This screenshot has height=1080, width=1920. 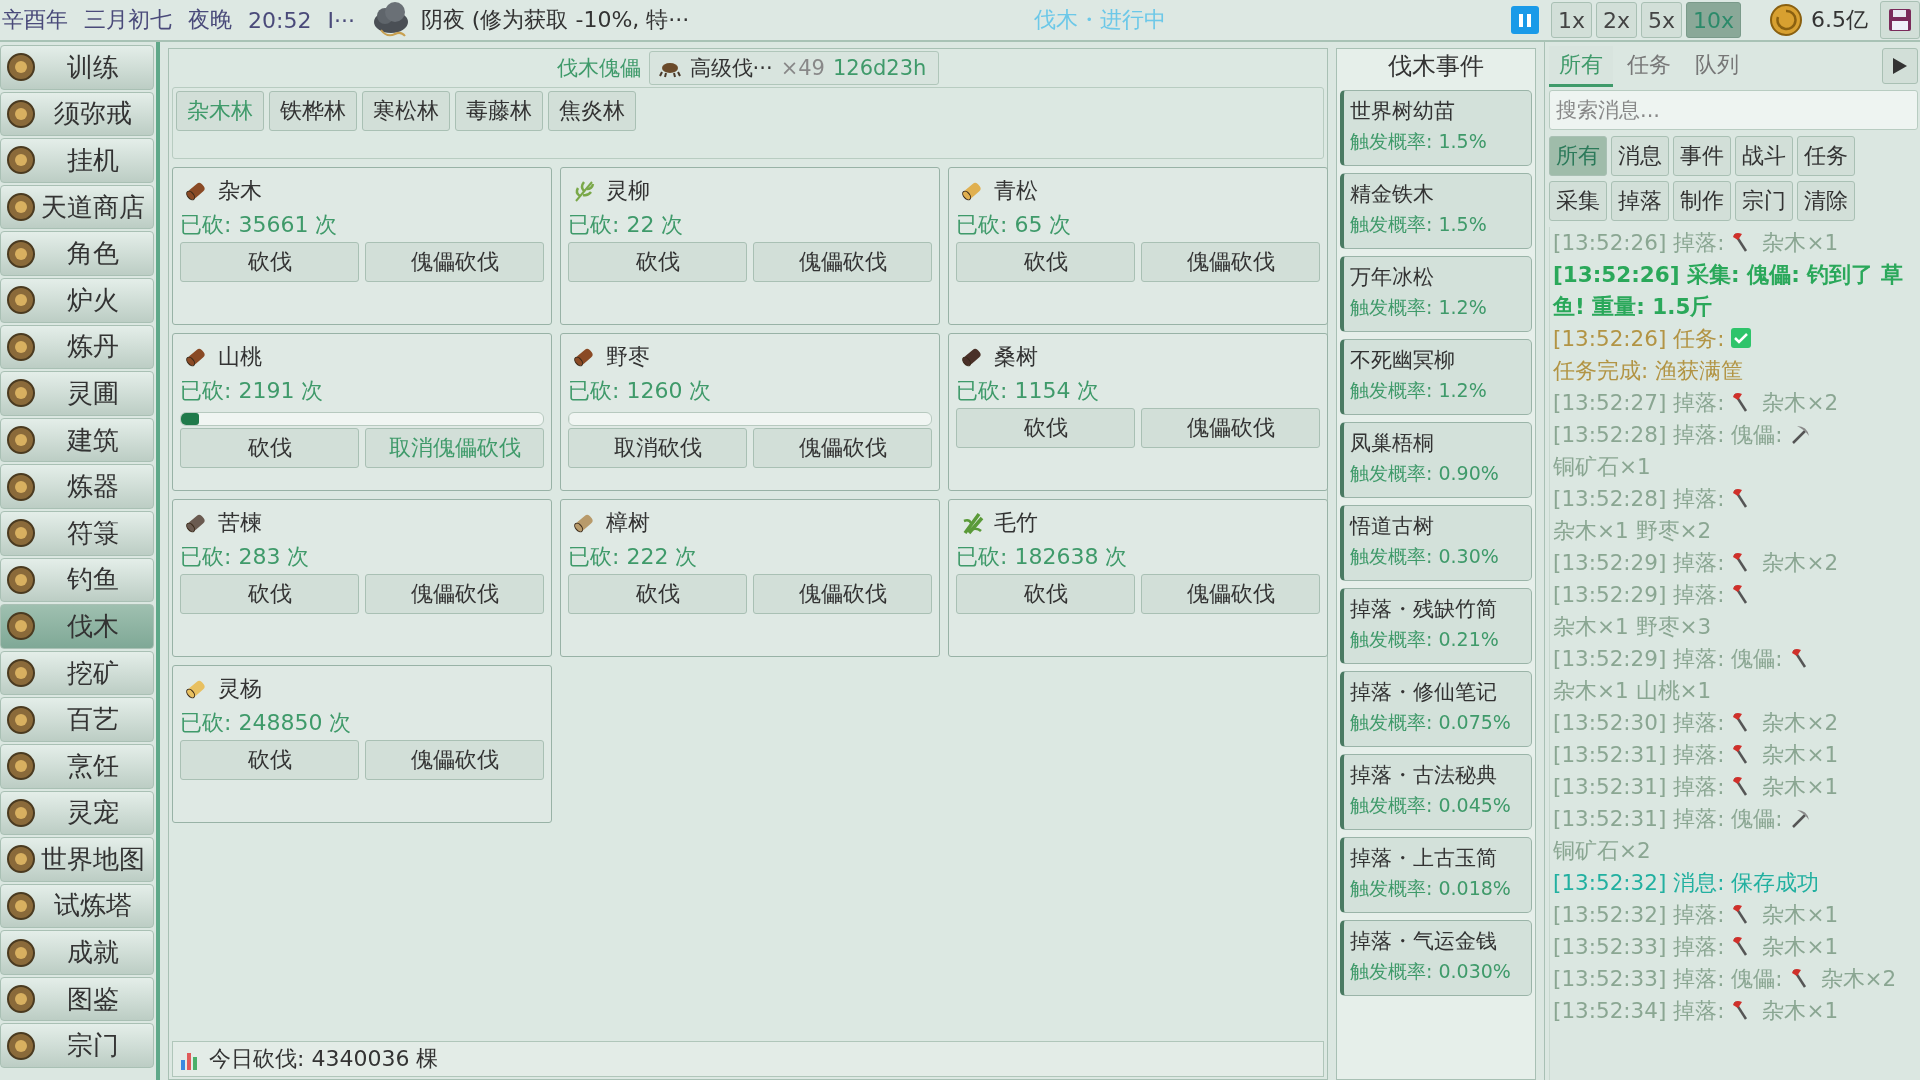 I want to click on filter-button: 战斗, so click(x=1764, y=156).